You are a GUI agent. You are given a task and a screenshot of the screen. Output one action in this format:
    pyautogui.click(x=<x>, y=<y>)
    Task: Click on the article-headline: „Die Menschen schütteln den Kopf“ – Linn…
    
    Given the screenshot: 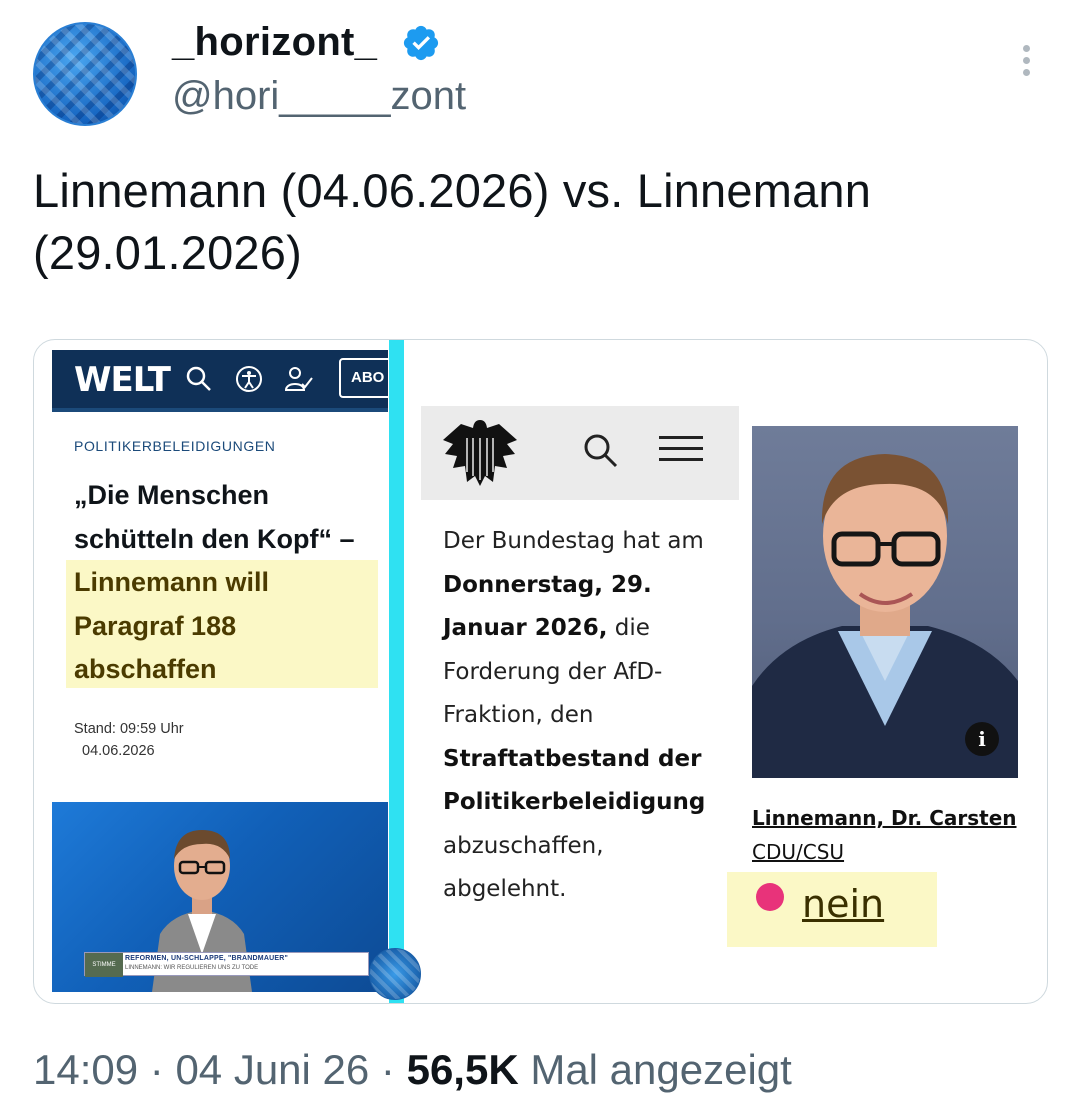 What is the action you would take?
    pyautogui.click(x=229, y=583)
    